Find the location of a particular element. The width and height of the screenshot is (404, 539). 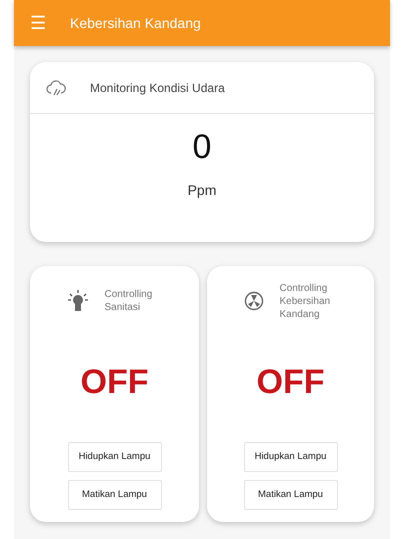

unit-label: Ppm is located at coordinates (202, 190).